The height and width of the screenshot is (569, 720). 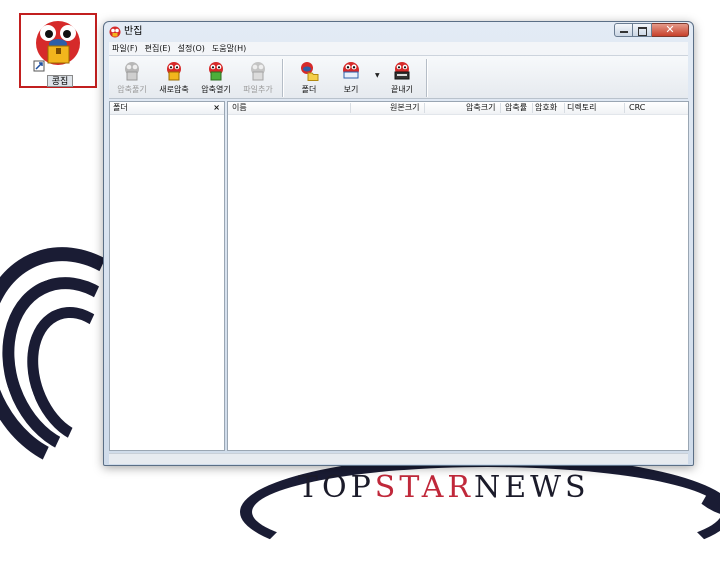 I want to click on app-icon, so click(x=115, y=32).